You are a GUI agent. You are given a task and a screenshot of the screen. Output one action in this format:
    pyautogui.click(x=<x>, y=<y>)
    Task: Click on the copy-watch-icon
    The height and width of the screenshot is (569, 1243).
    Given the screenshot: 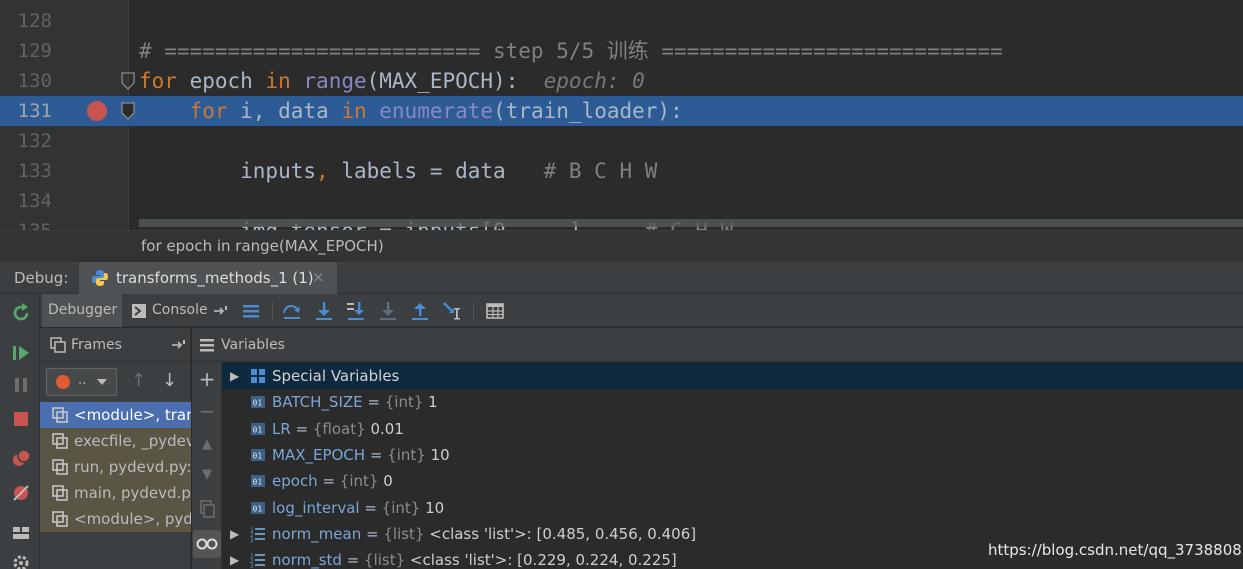 What is the action you would take?
    pyautogui.click(x=207, y=509)
    